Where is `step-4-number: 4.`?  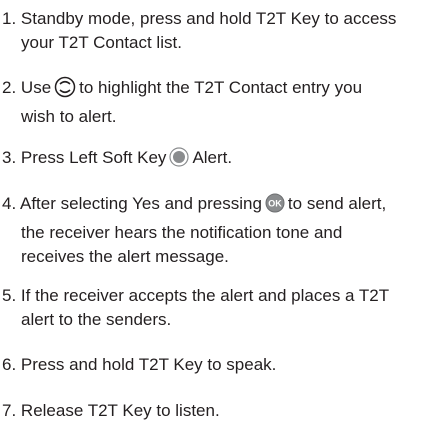 step-4-number: 4. is located at coordinates (9, 203).